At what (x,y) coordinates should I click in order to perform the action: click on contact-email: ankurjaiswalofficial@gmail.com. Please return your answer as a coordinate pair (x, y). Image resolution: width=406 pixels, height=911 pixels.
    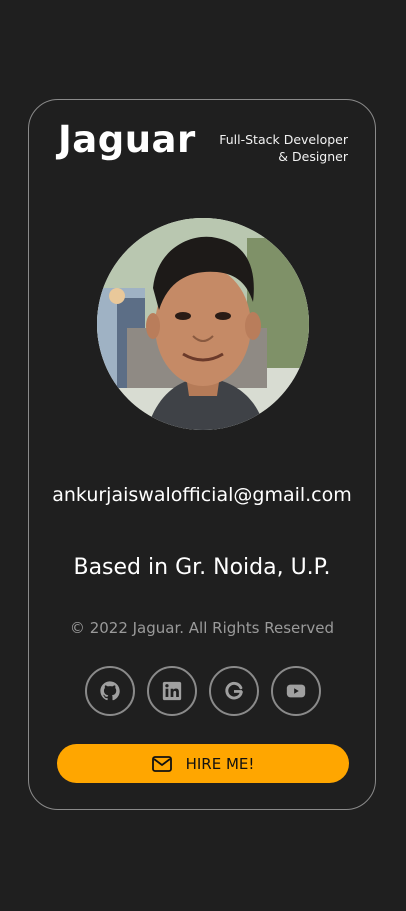
    Looking at the image, I should click on (202, 495).